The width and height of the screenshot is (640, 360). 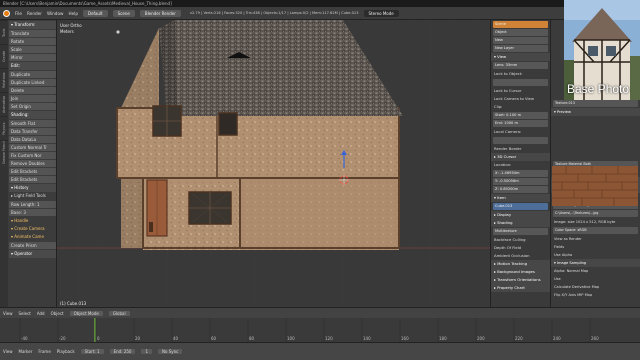 What do you see at coordinates (4, 128) in the screenshot?
I see `tool-shelf-tab: Physics` at bounding box center [4, 128].